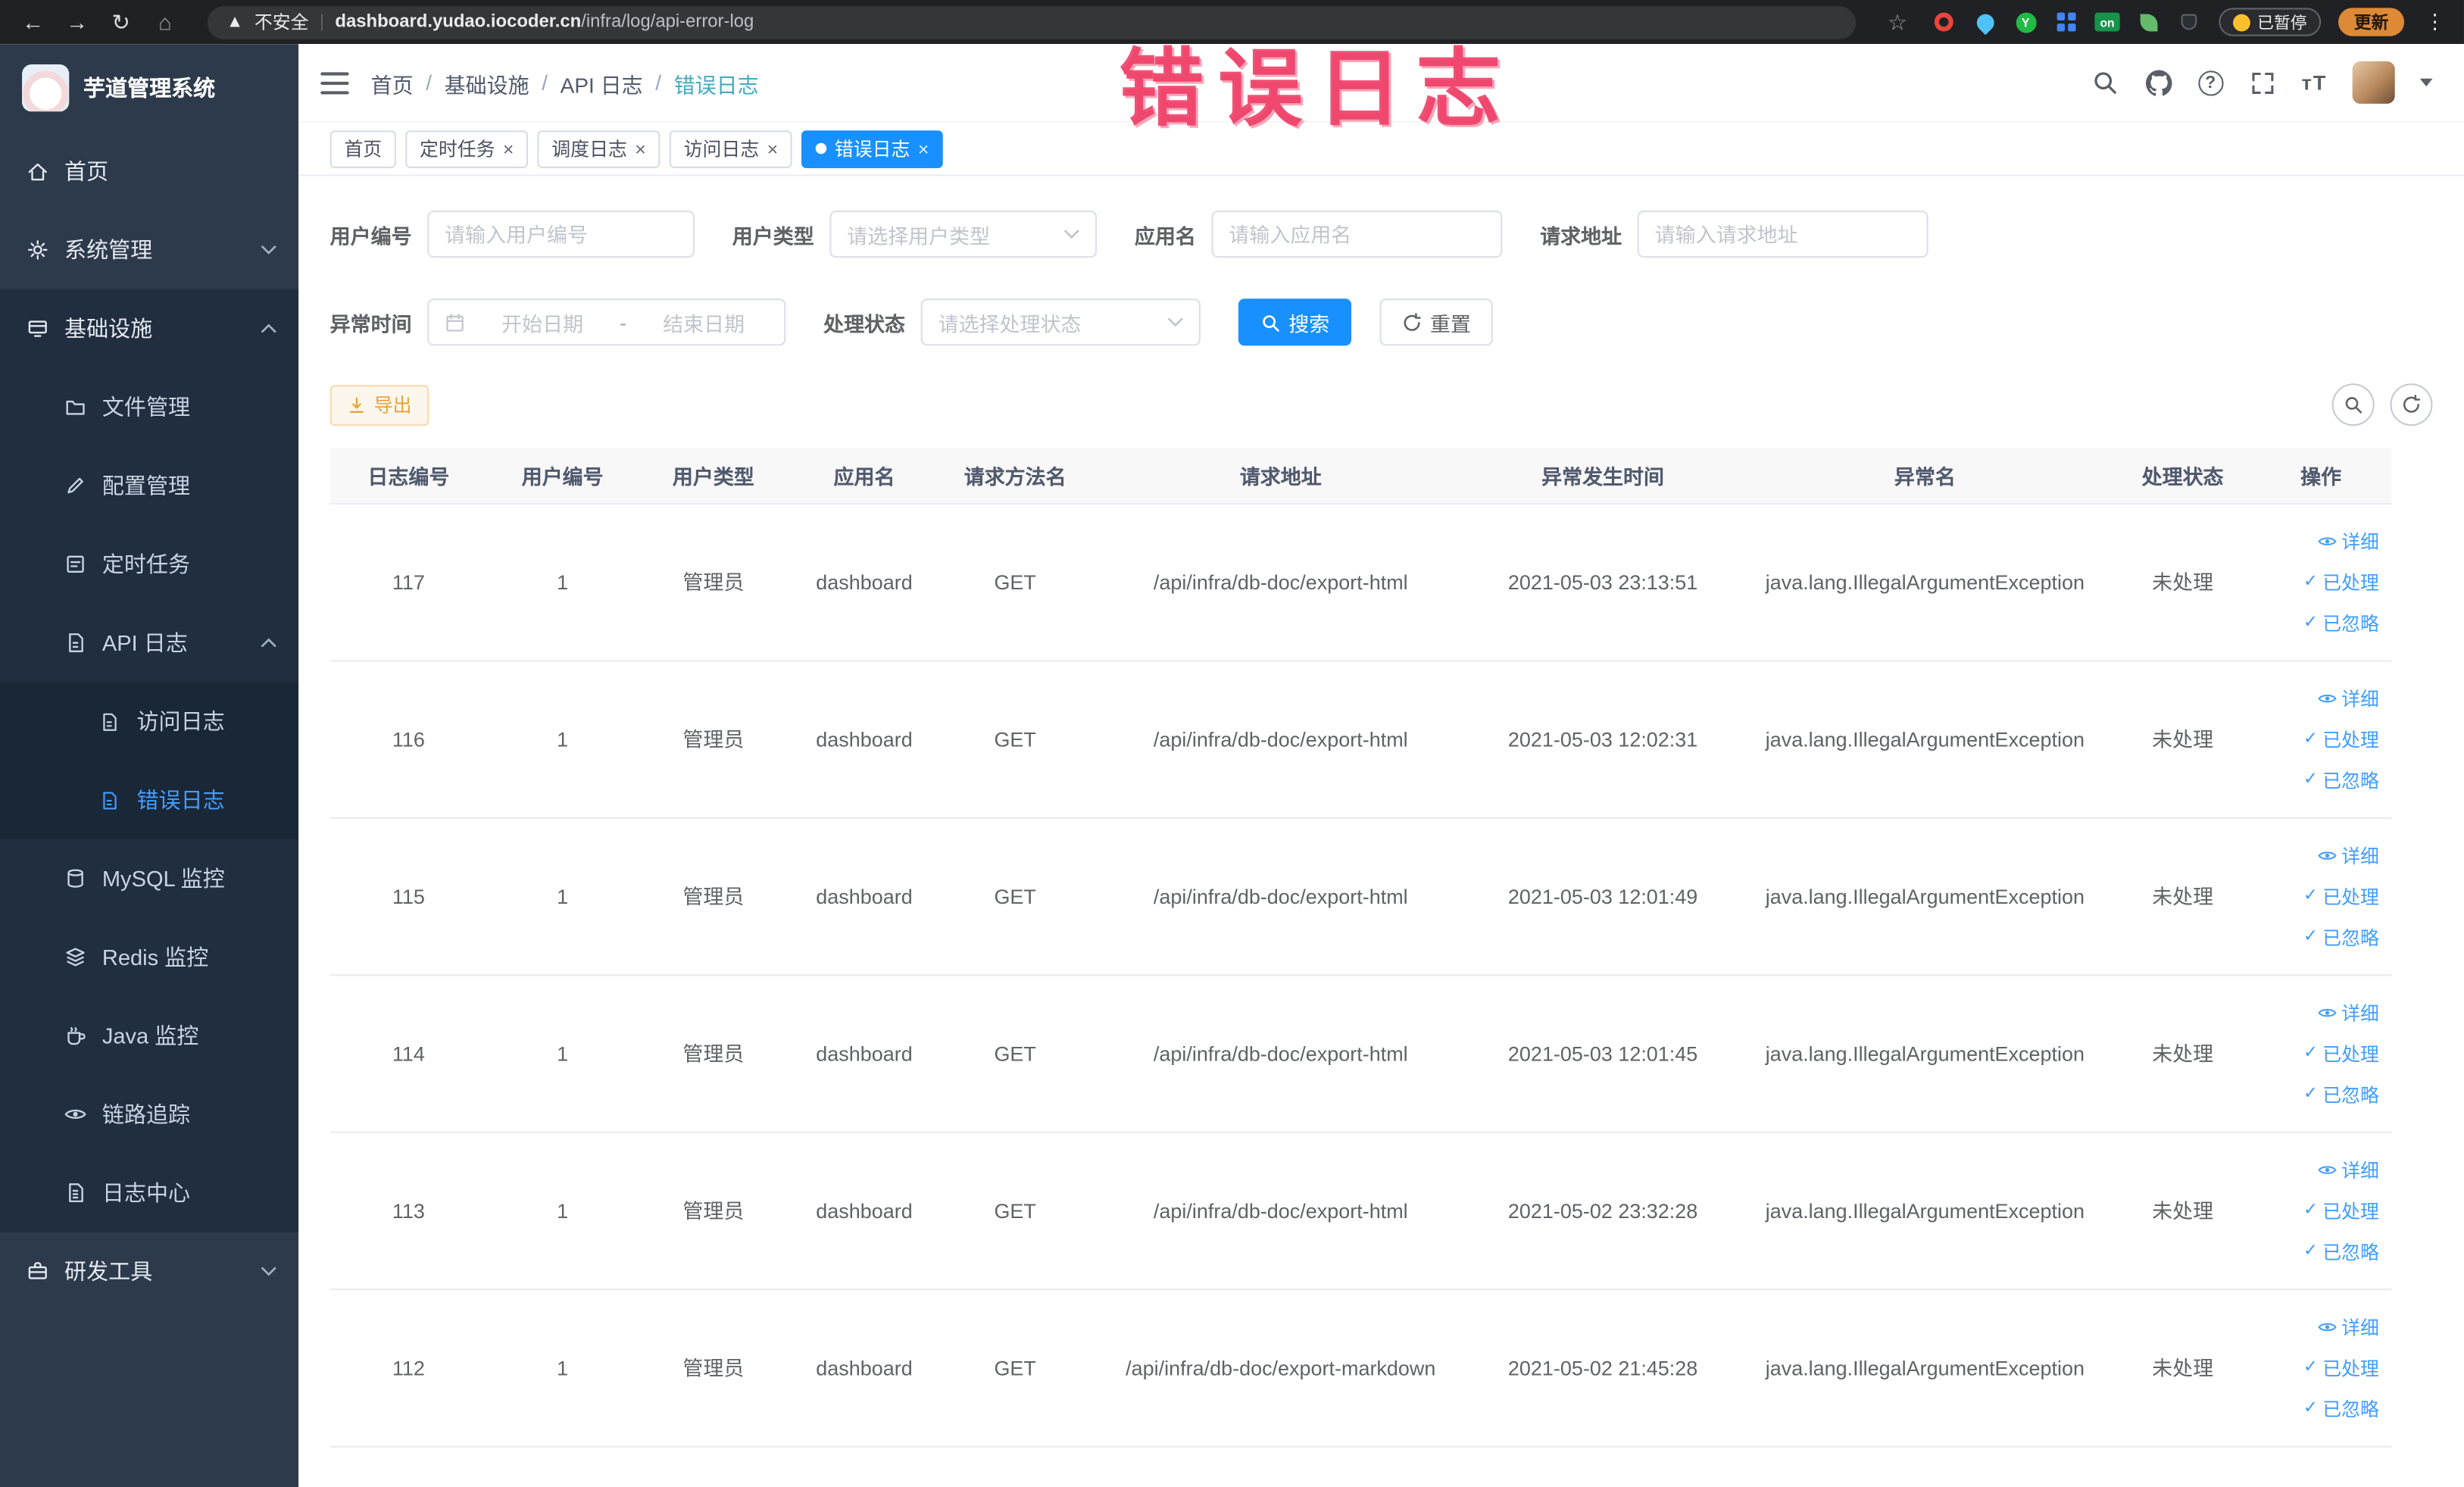 This screenshot has height=1487, width=2464. I want to click on tab-scheduled-tasks: 定时任务 ×, so click(467, 148).